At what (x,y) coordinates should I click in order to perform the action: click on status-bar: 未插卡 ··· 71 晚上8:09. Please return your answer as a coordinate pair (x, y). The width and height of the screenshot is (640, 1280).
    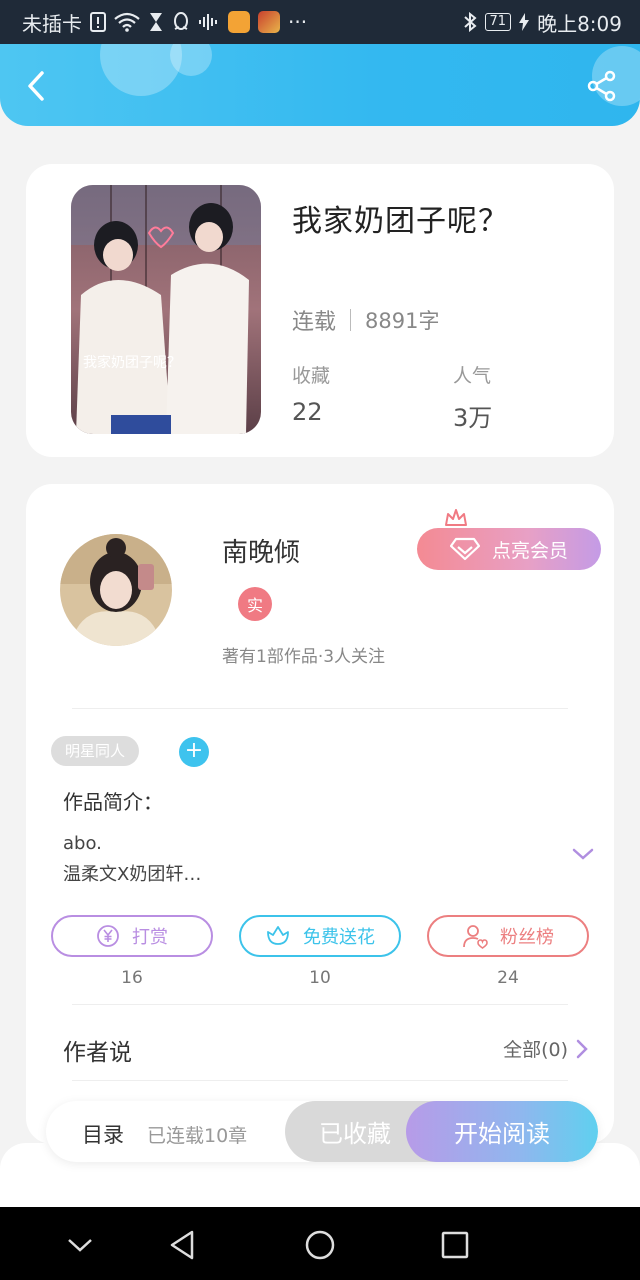
    Looking at the image, I should click on (320, 22).